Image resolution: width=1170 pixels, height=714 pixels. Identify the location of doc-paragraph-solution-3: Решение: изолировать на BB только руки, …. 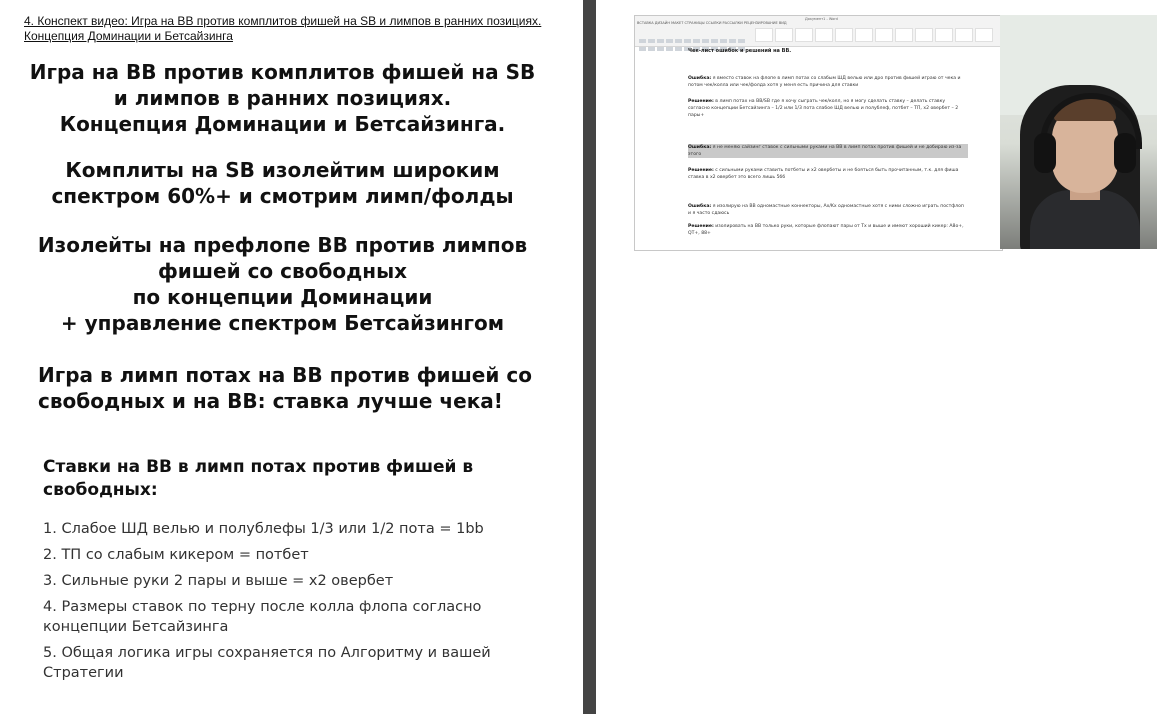
(826, 230).